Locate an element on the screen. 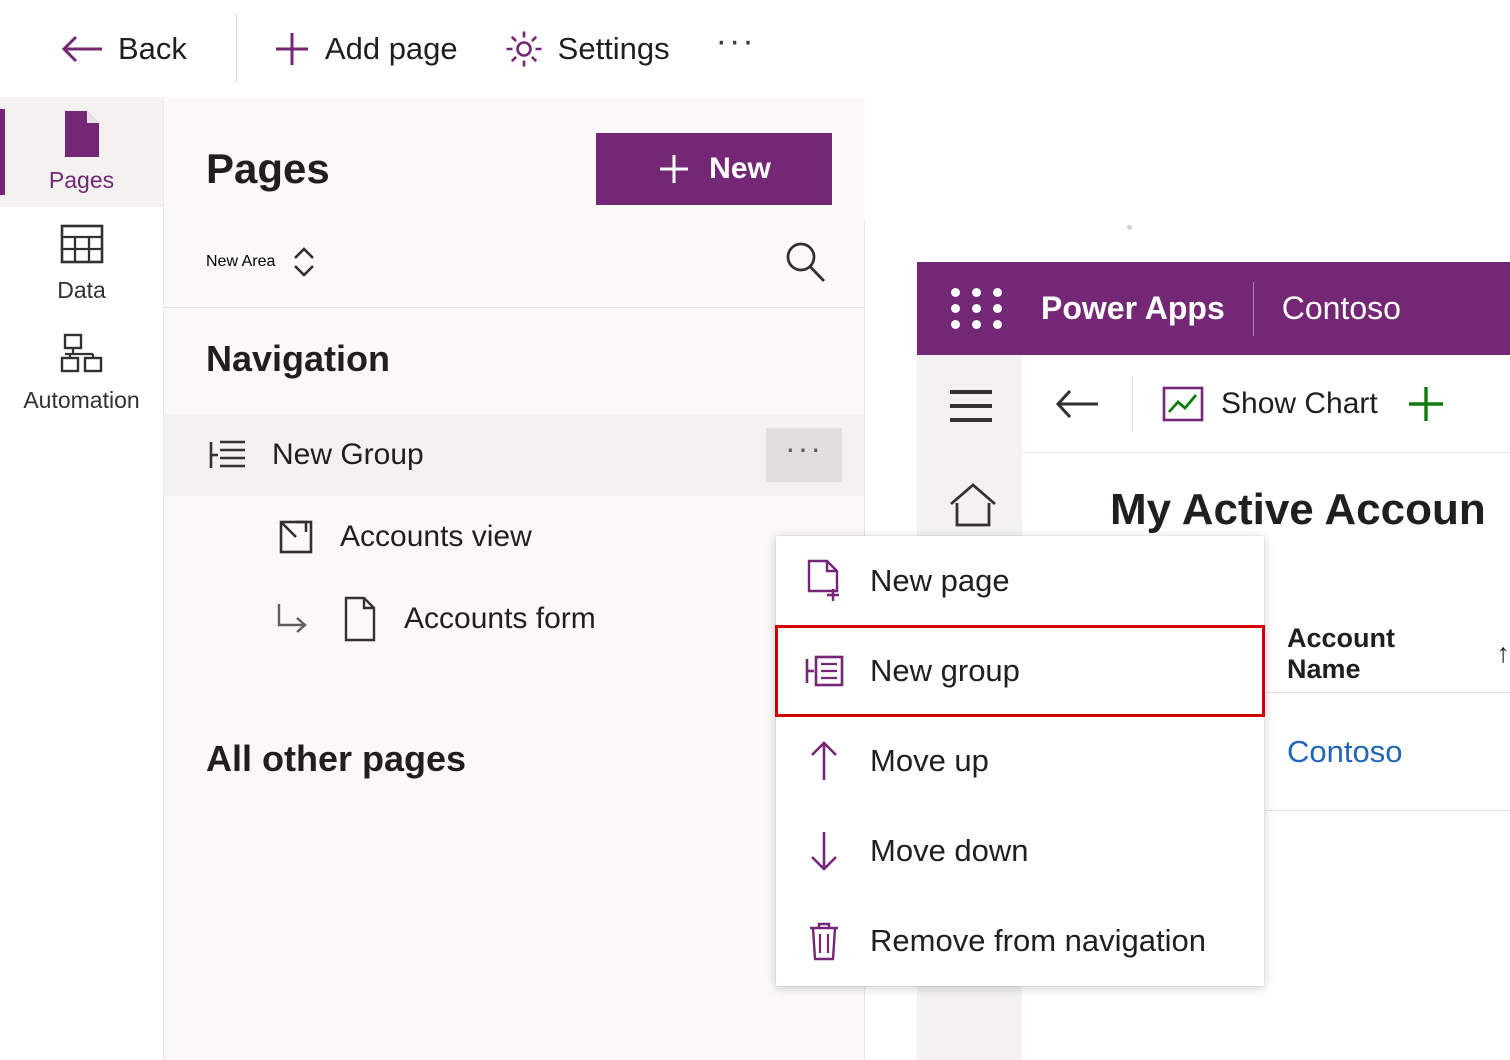 The image size is (1510, 1060). sort-ascending-icon: ↑ is located at coordinates (1503, 653).